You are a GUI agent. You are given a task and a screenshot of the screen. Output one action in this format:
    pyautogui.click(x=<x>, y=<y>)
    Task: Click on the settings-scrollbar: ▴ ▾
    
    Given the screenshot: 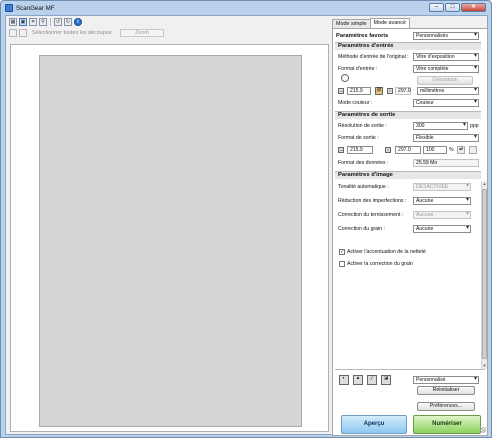 What is the action you would take?
    pyautogui.click(x=484, y=275)
    